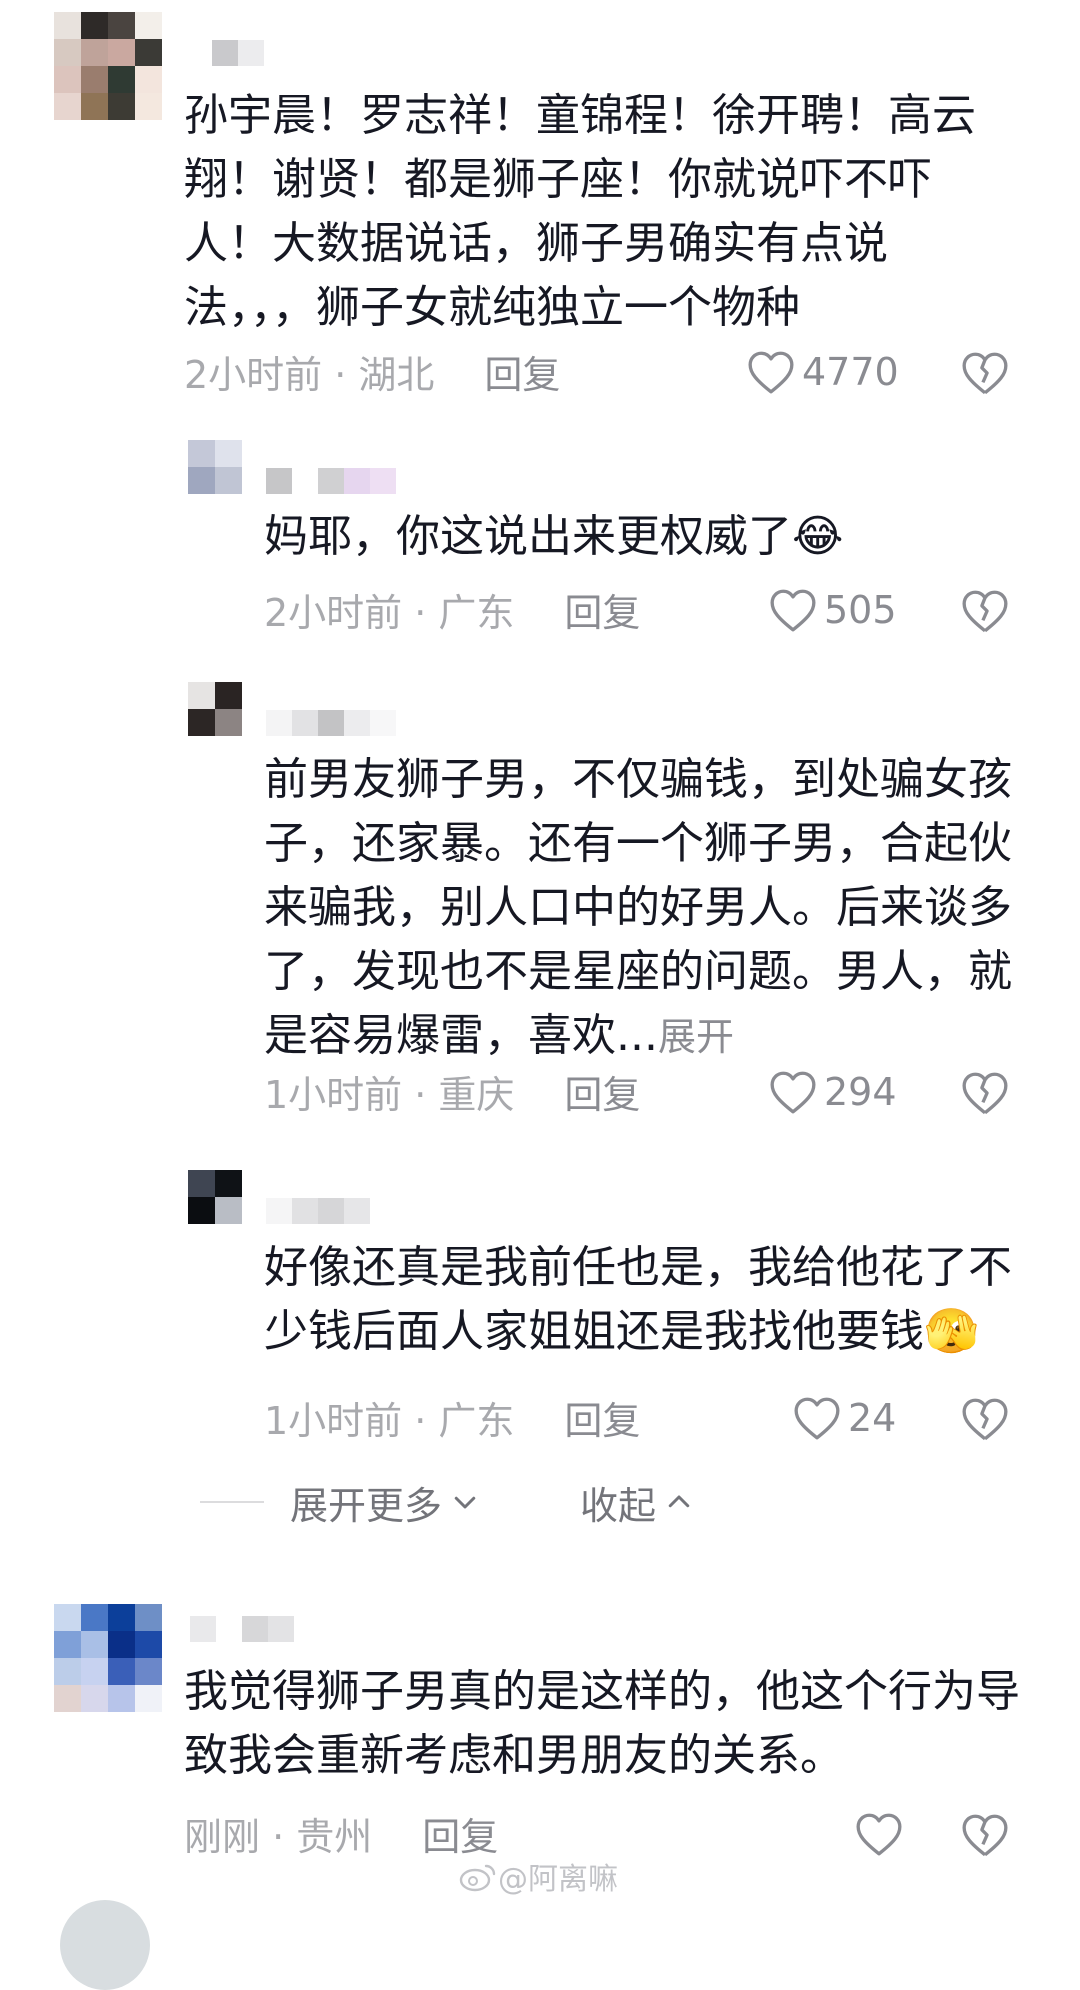  What do you see at coordinates (477, 1878) in the screenshot?
I see `weibo-logo-icon` at bounding box center [477, 1878].